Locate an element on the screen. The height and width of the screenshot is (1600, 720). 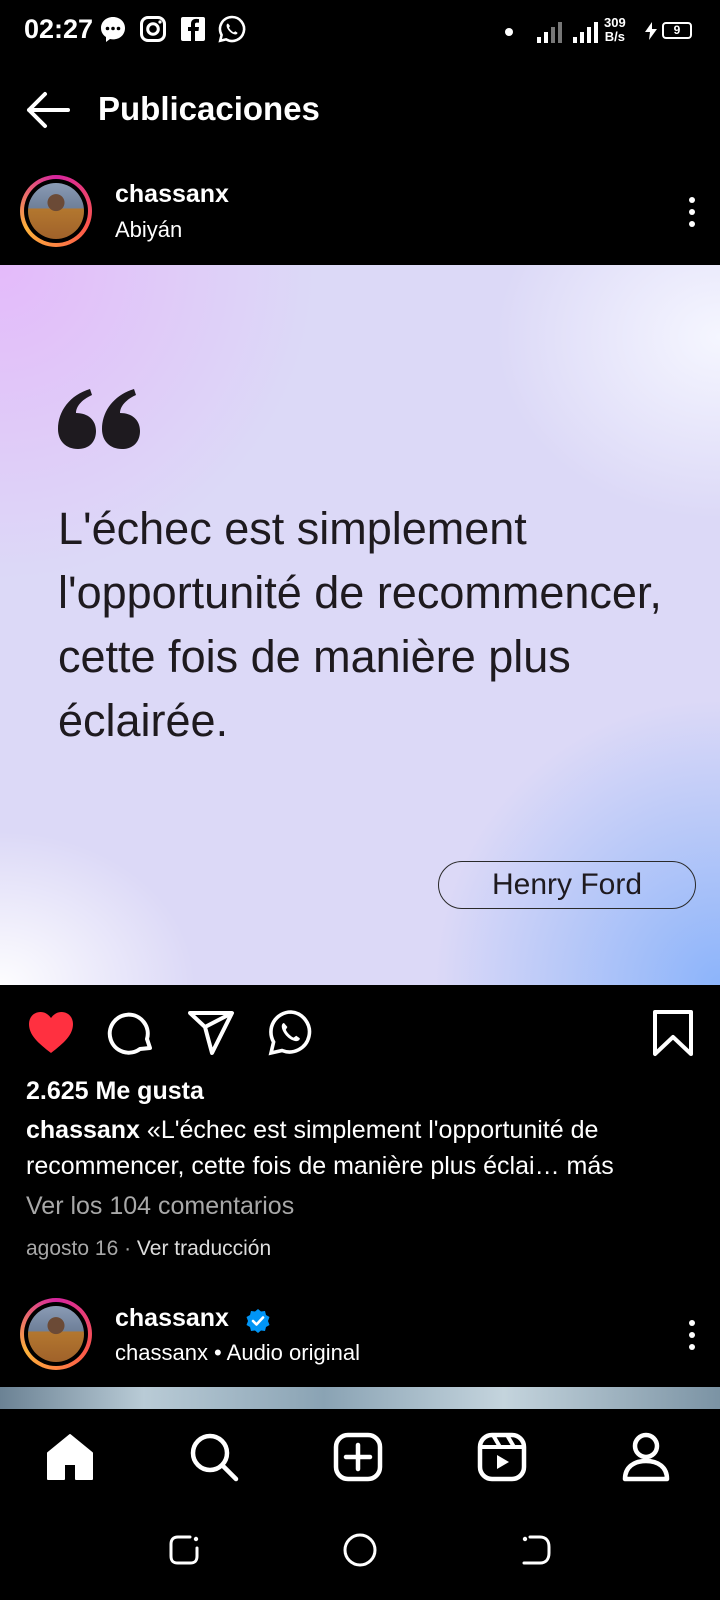
likes-count: 2.625 Me gusta is located at coordinates (115, 1091).